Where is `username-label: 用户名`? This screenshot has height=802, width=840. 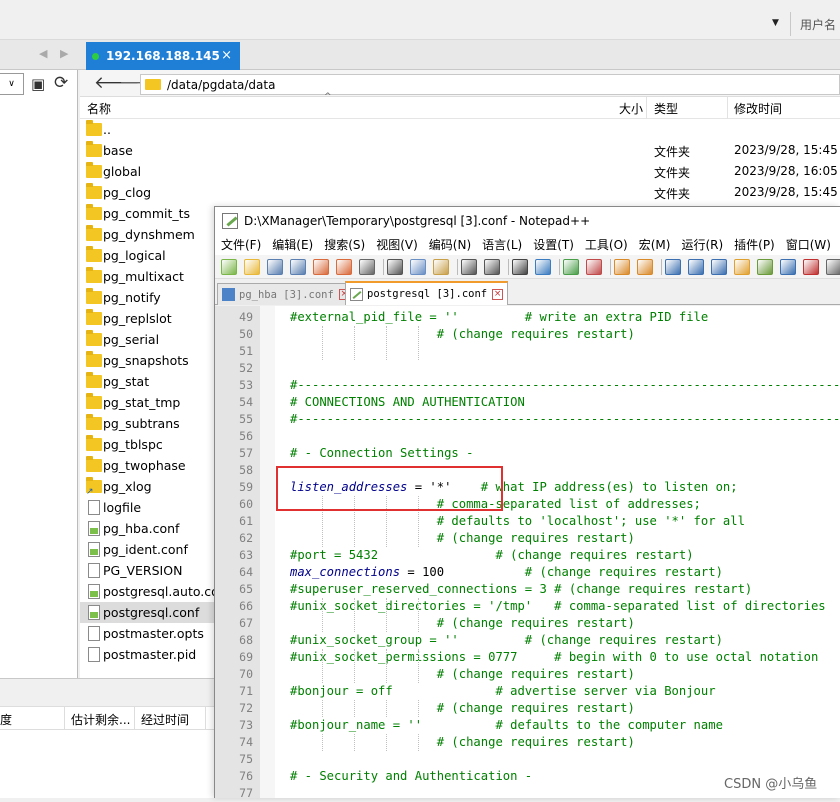 username-label: 用户名 is located at coordinates (818, 25).